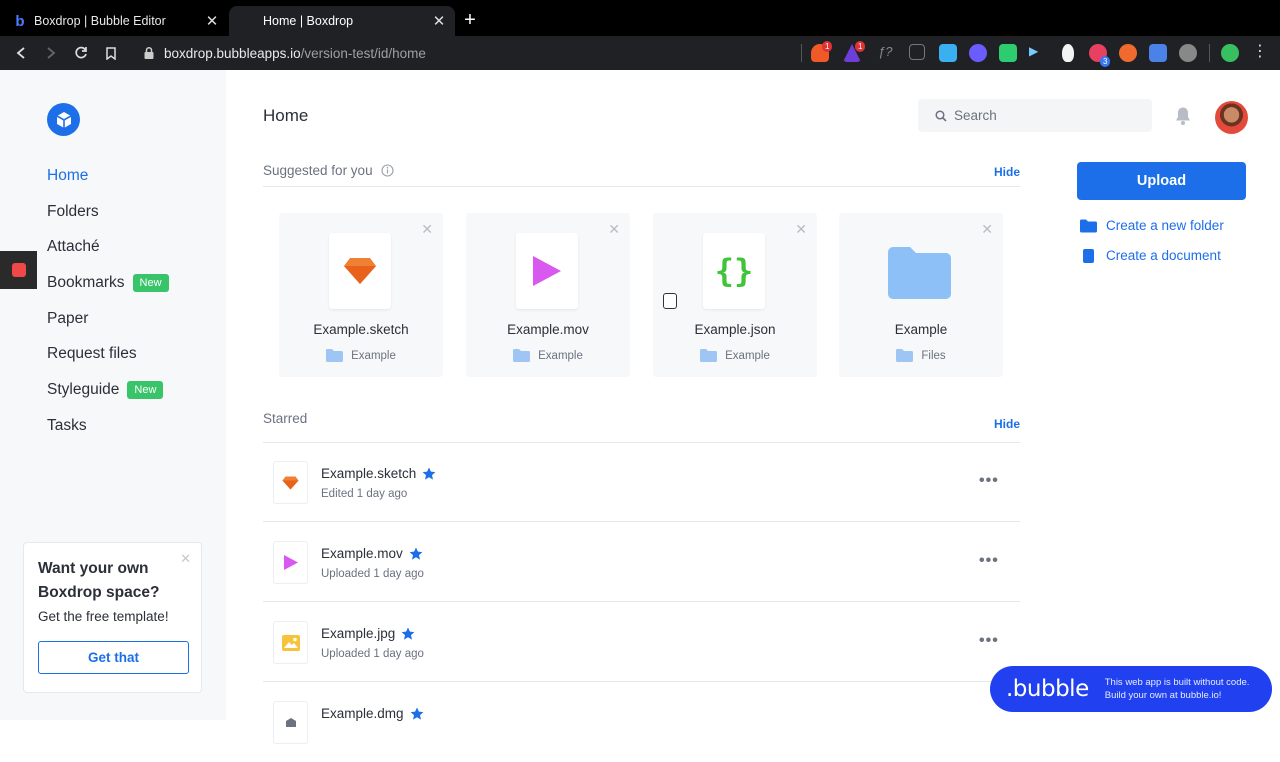  I want to click on upload-button: Upload, so click(1161, 181).